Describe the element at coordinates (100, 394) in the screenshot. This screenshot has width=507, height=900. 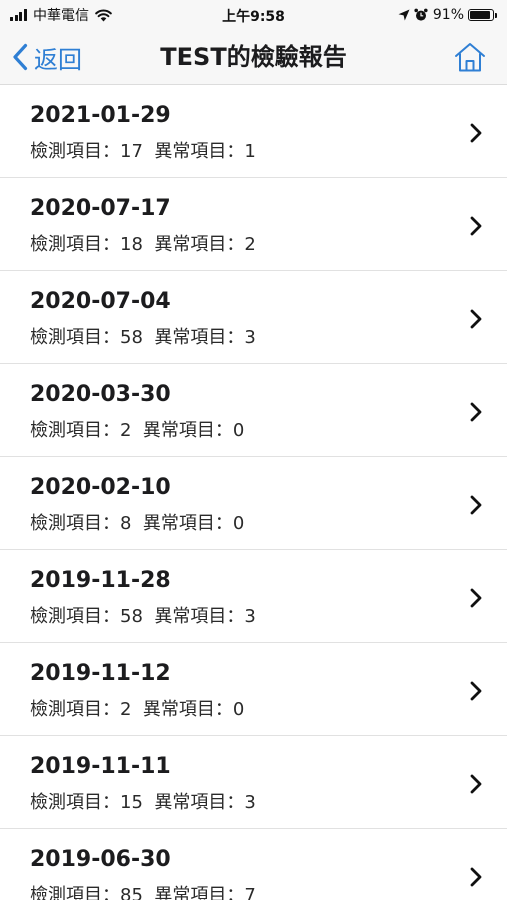
I see `report-date: 2020-03-30` at that location.